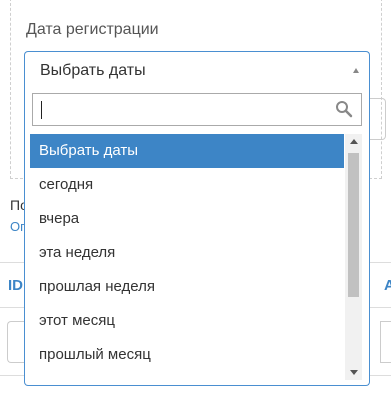  I want to click on dropdown-search-input, so click(183, 109).